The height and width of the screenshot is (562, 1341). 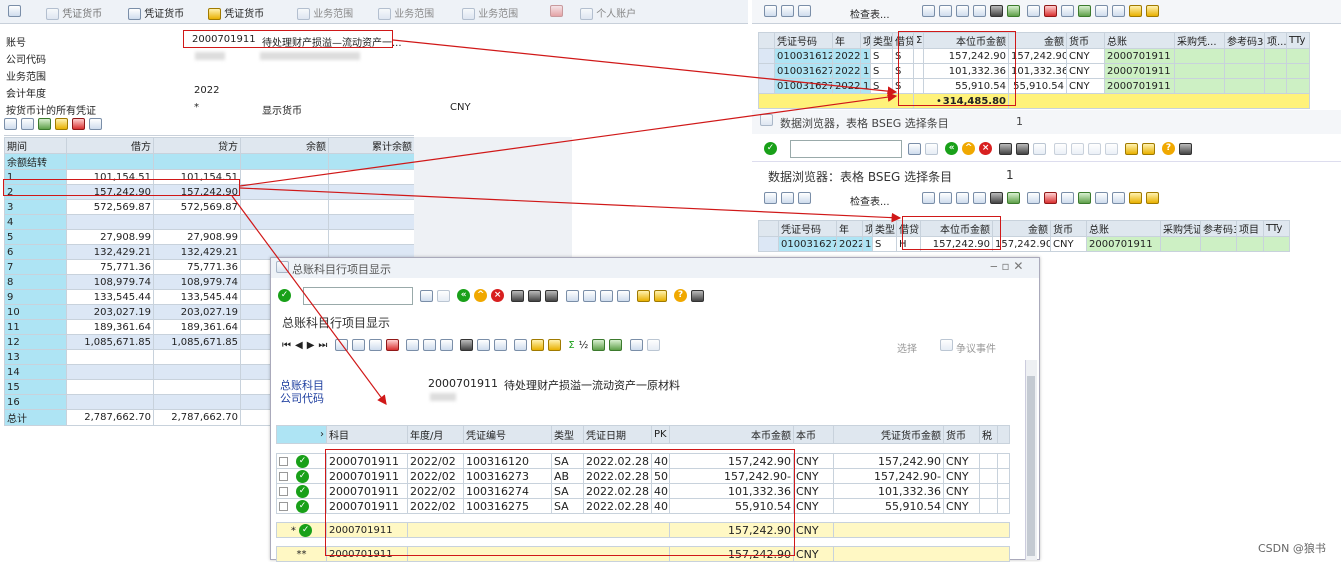 What do you see at coordinates (645, 67) in the screenshot?
I see `arrow-to-bseg-top` at bounding box center [645, 67].